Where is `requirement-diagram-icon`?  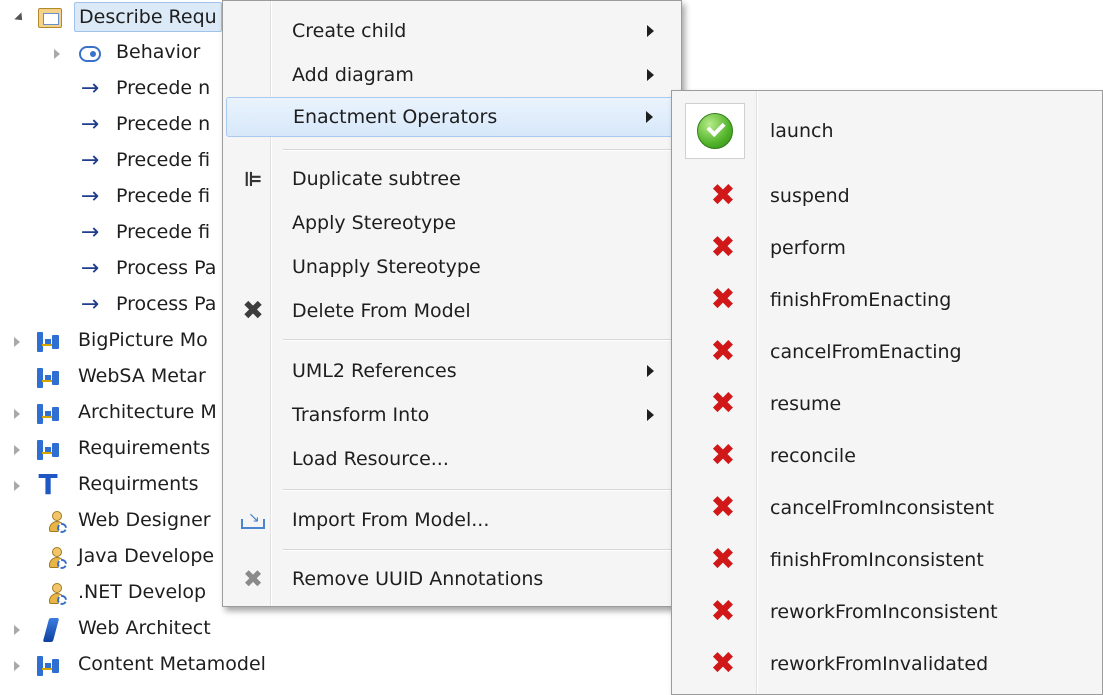 requirement-diagram-icon is located at coordinates (50, 18).